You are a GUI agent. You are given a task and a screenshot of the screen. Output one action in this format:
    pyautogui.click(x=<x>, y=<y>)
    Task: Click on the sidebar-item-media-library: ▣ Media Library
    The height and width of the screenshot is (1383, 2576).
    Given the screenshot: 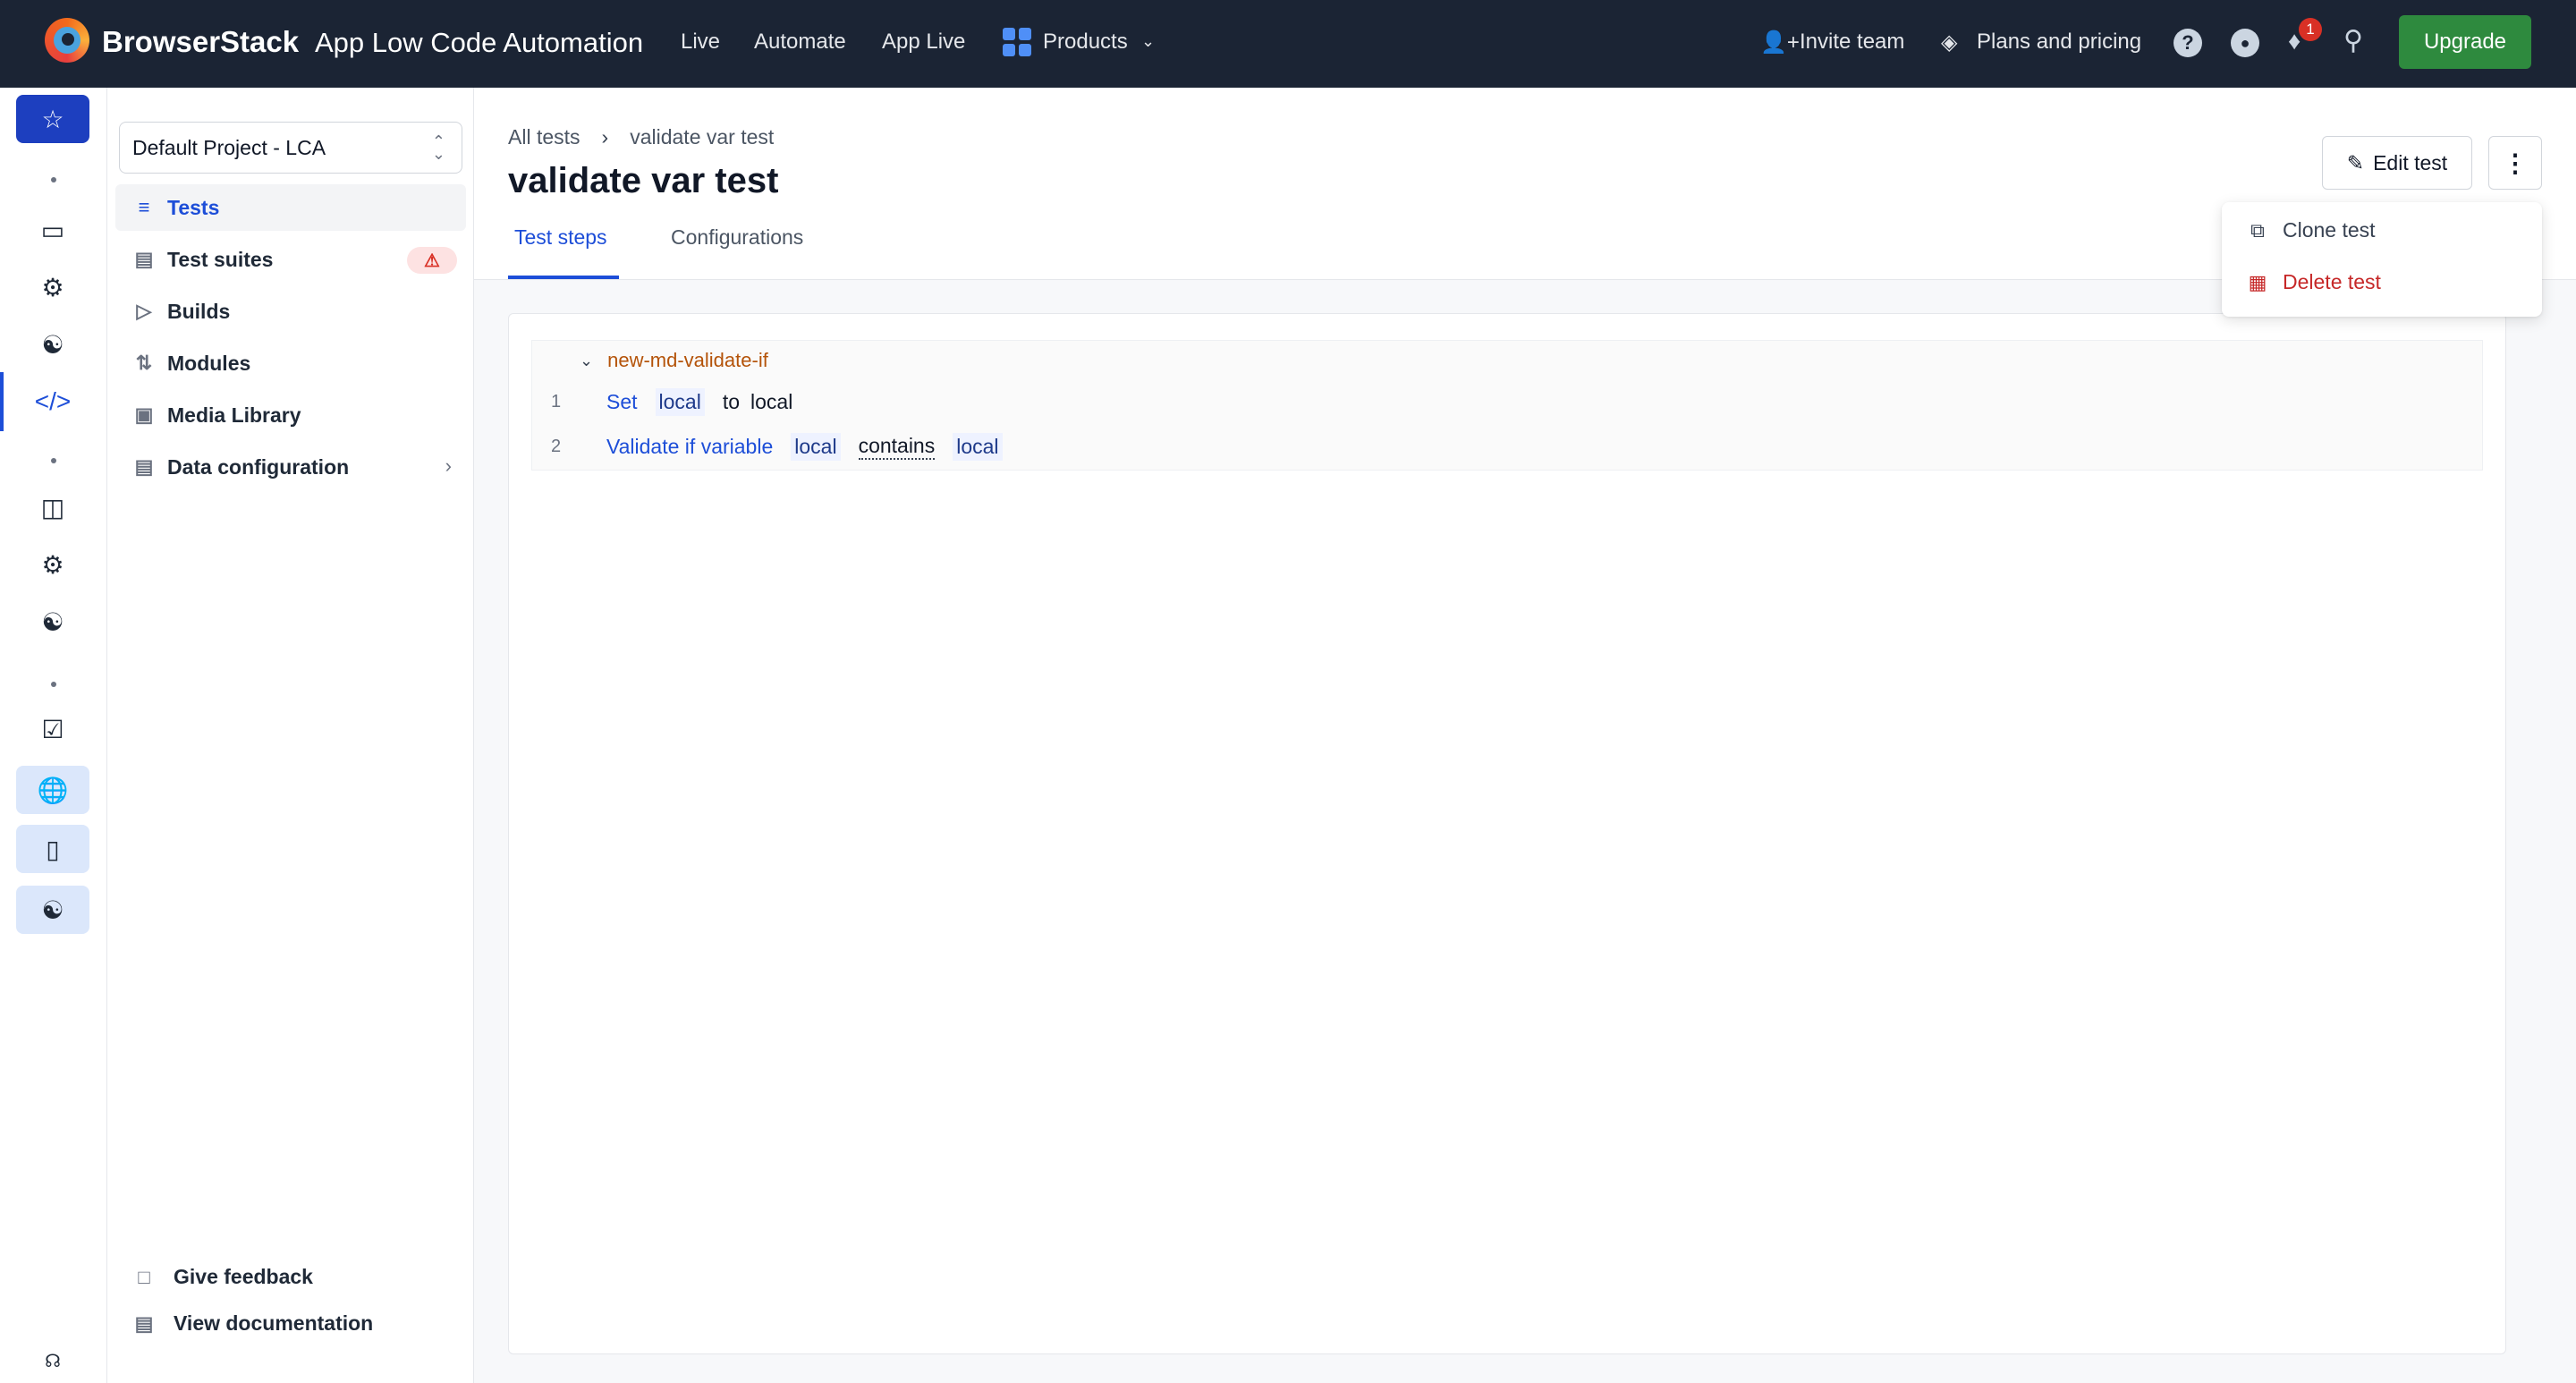 What is the action you would take?
    pyautogui.click(x=290, y=415)
    